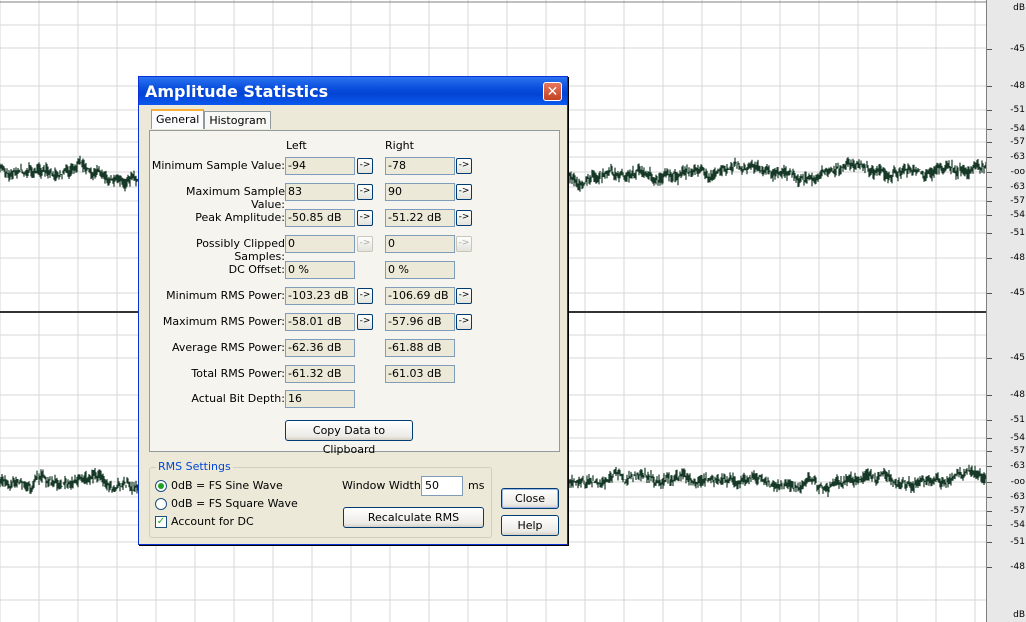  Describe the element at coordinates (1019, 8) in the screenshot. I see `ruler-top-label: dB` at that location.